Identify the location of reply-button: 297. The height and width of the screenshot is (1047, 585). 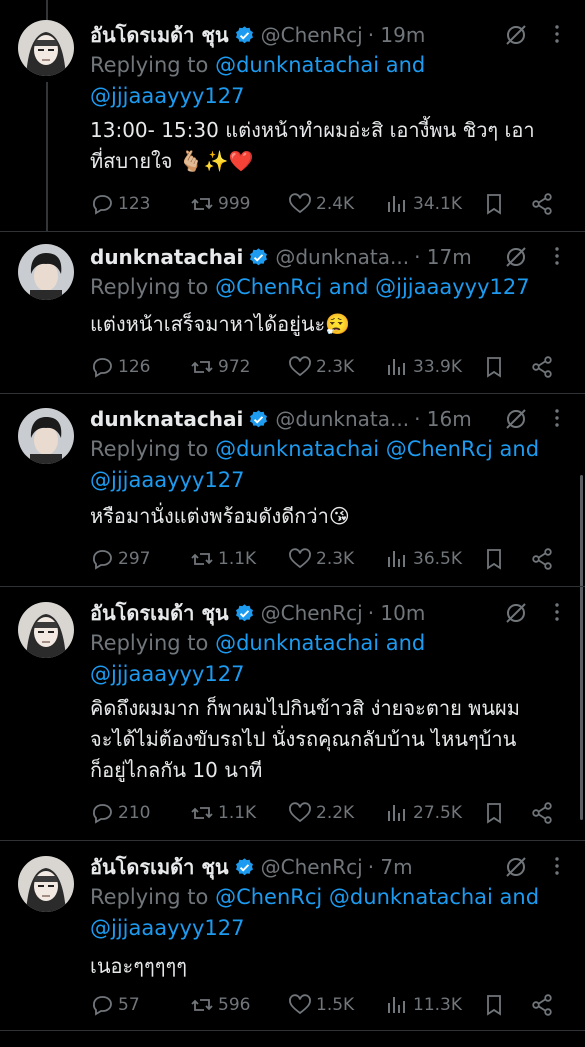
(120, 559).